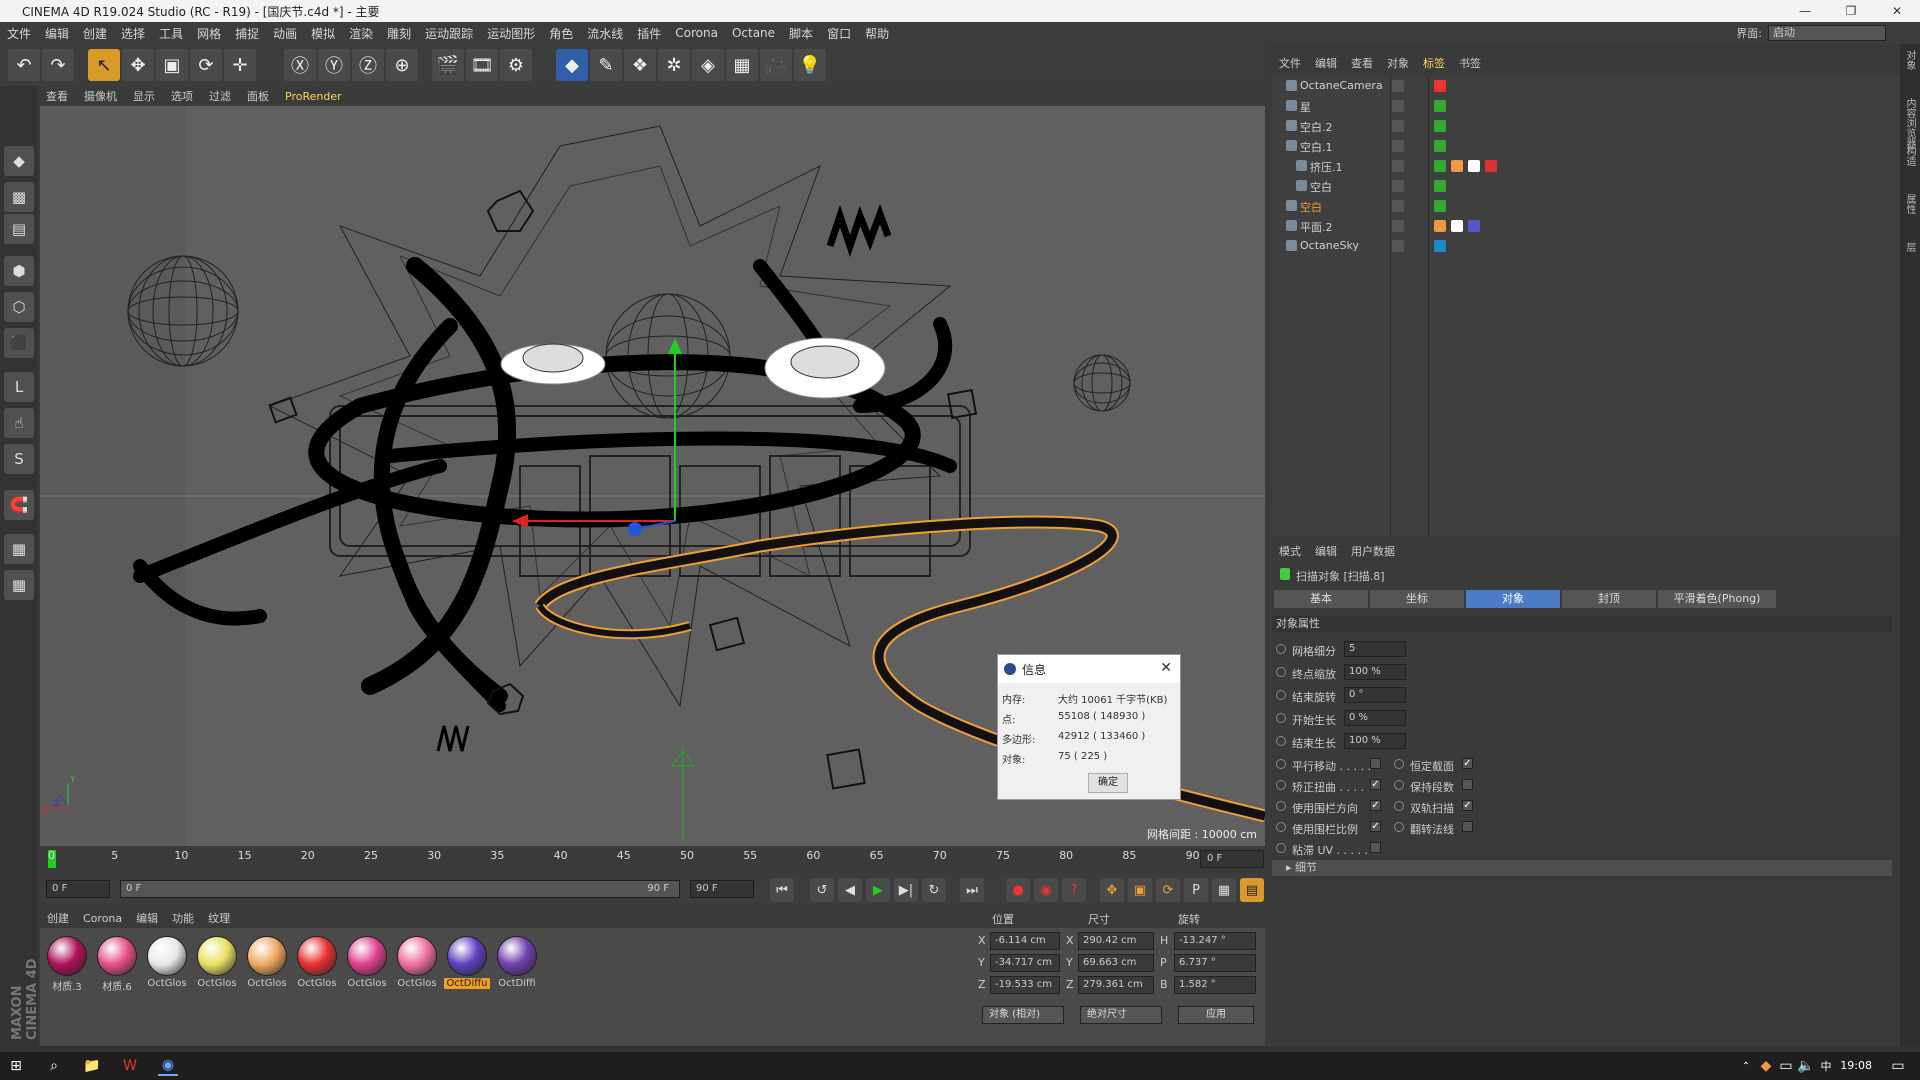 Image resolution: width=1920 pixels, height=1080 pixels. I want to click on position-field: -34.717 cm, so click(1025, 963).